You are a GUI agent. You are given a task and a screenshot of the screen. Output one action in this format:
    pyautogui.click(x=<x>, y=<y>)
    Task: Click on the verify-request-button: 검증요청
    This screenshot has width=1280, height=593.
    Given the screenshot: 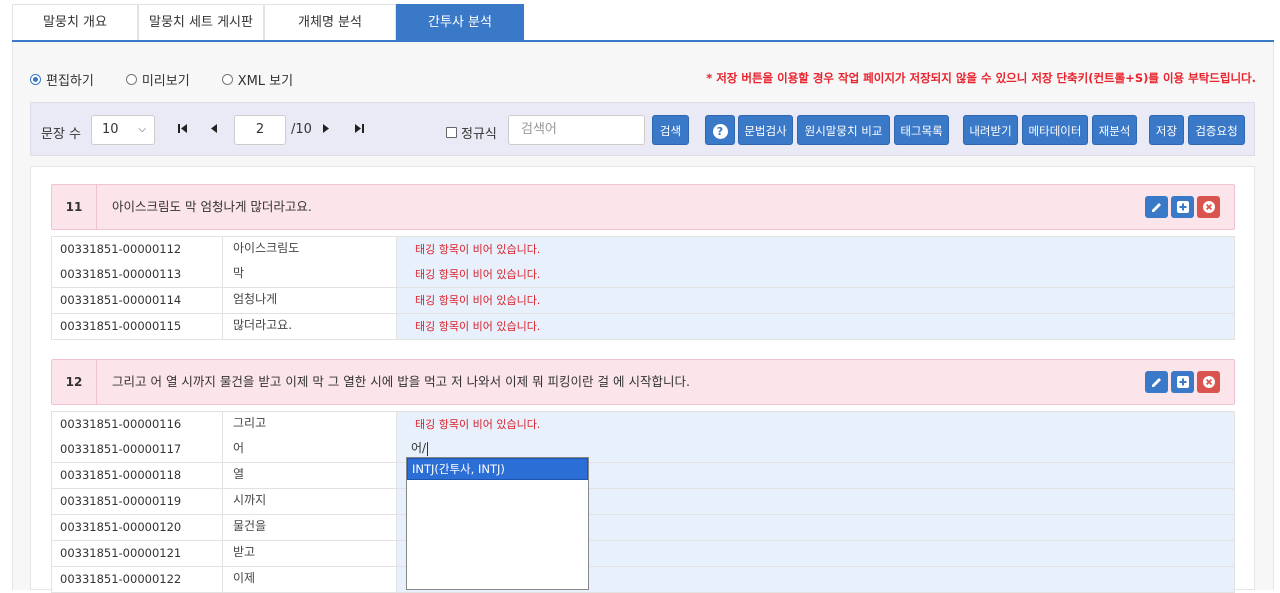 What is the action you would take?
    pyautogui.click(x=1216, y=130)
    